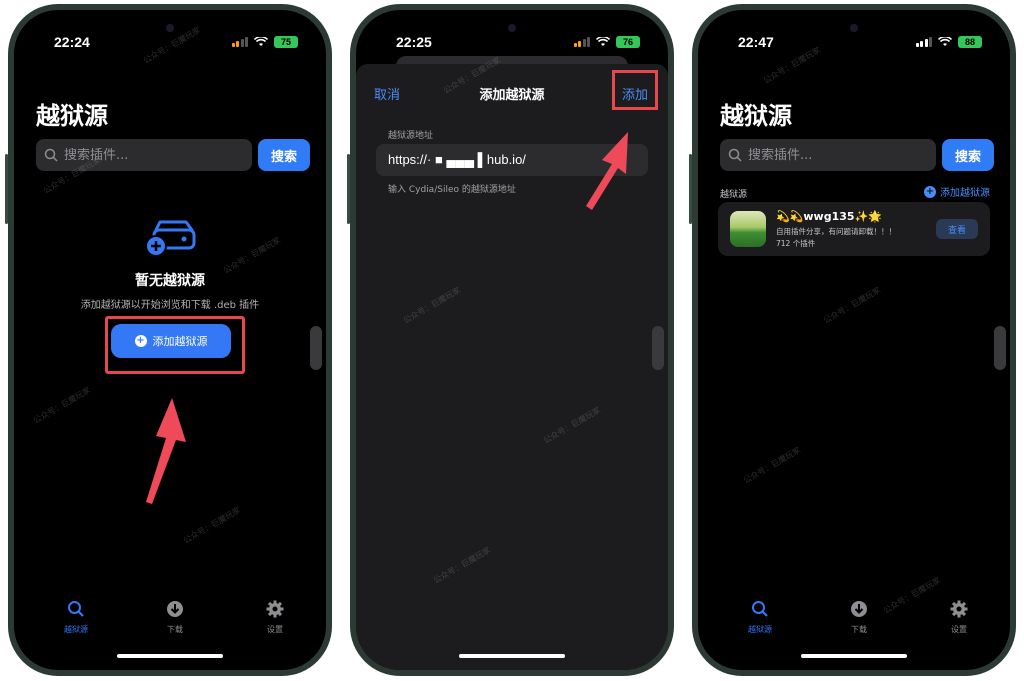 This screenshot has width=1024, height=681. What do you see at coordinates (414, 42) in the screenshot?
I see `status-time: 22:25` at bounding box center [414, 42].